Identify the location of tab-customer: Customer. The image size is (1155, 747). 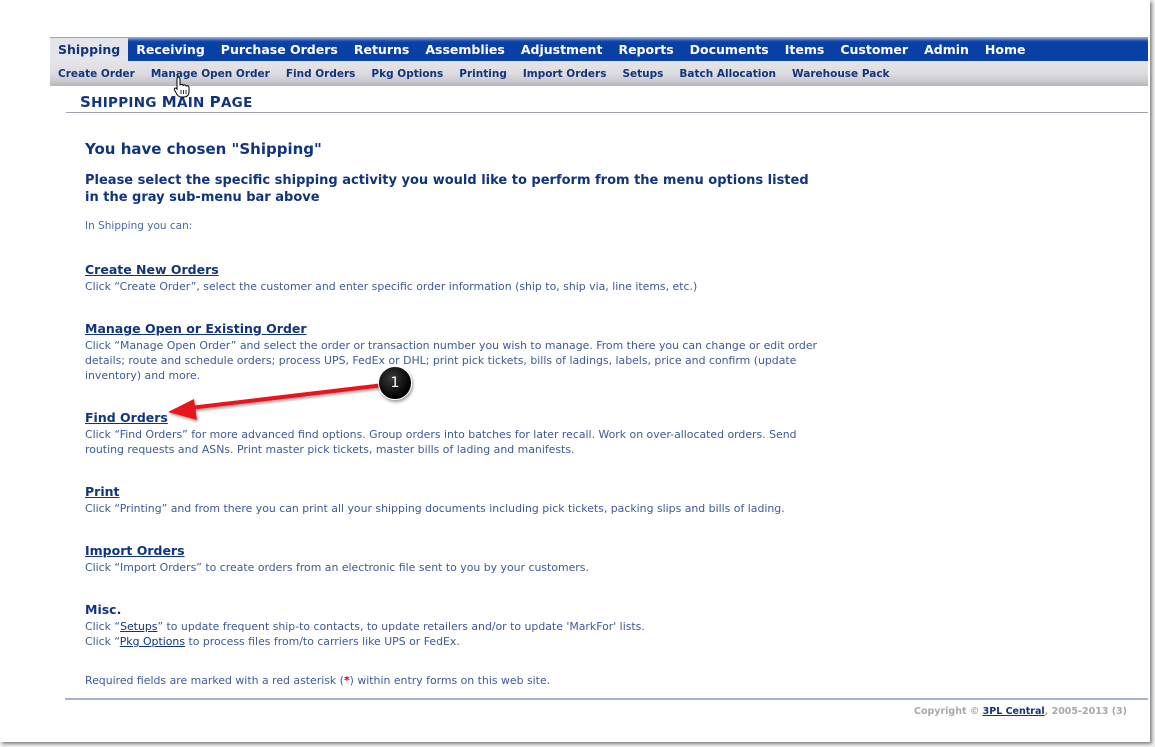
(874, 49).